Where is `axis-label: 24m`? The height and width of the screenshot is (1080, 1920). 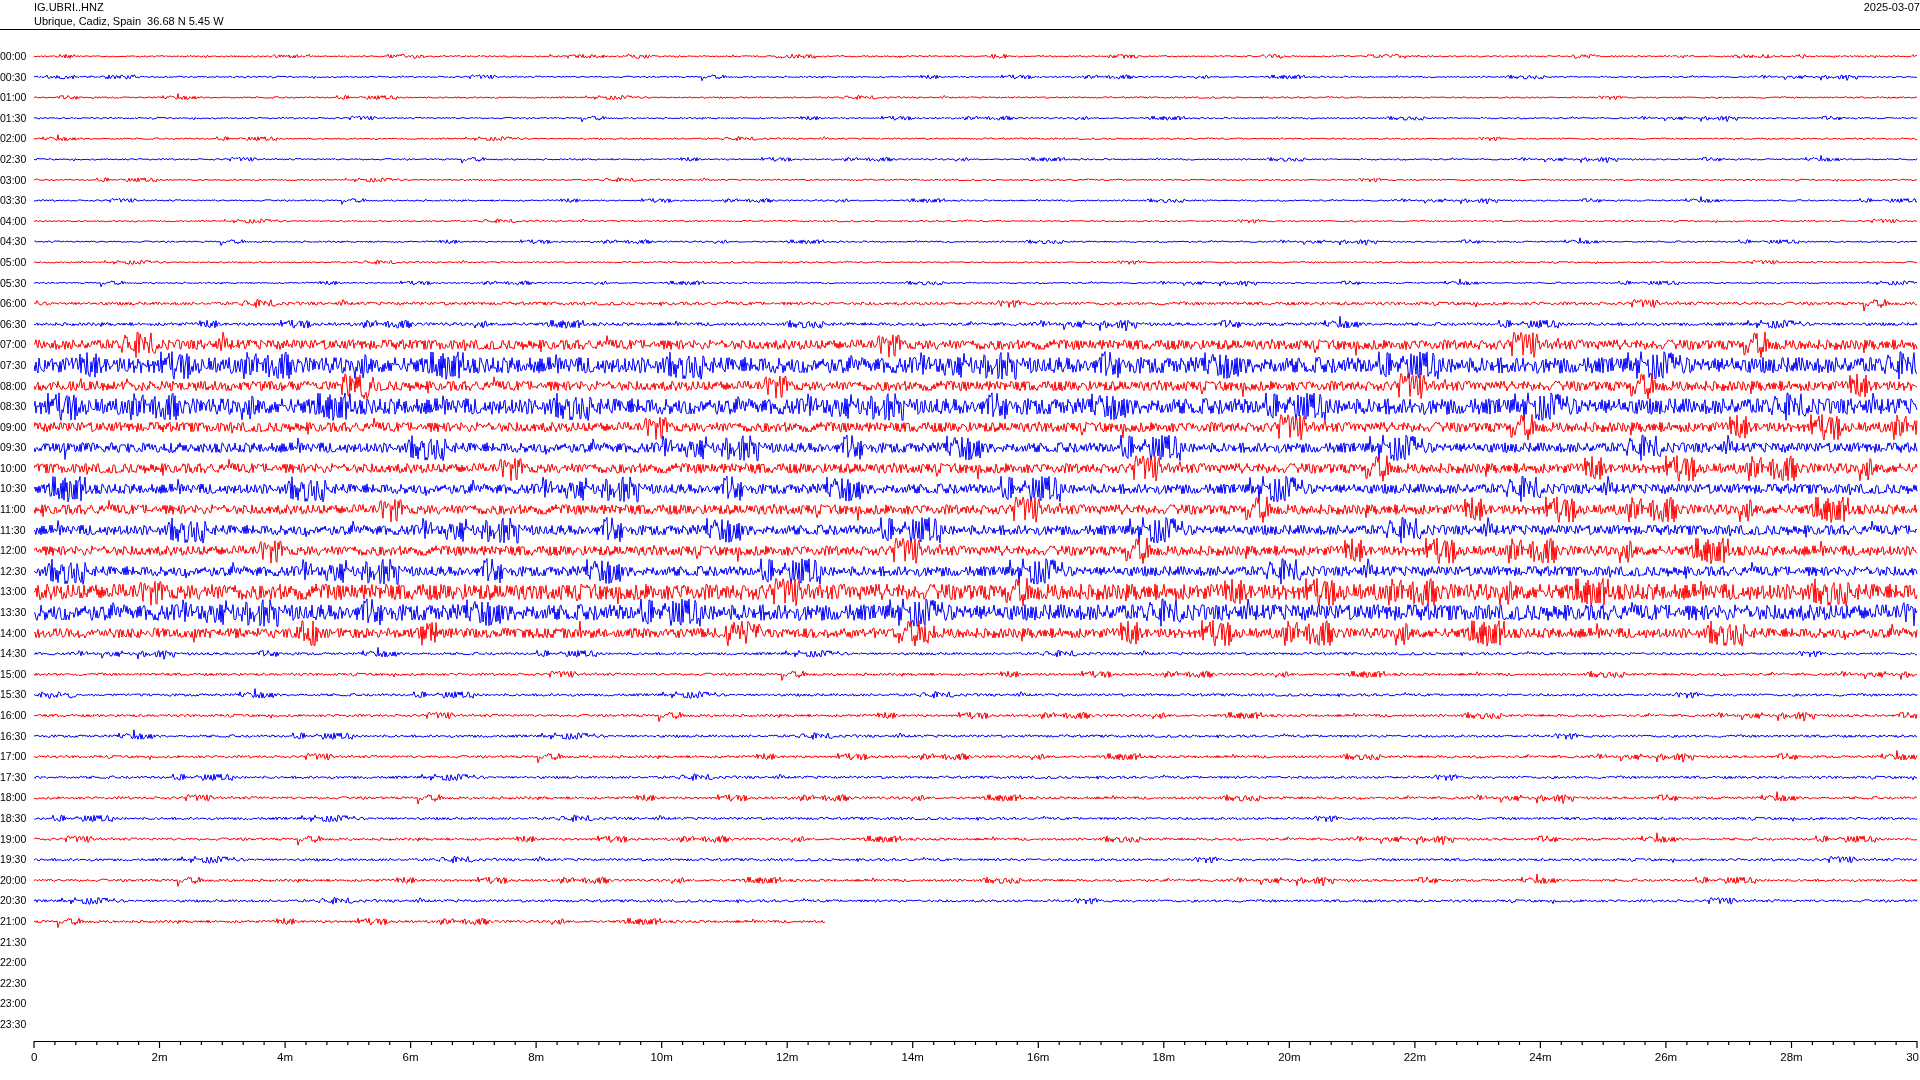
axis-label: 24m is located at coordinates (1540, 1057).